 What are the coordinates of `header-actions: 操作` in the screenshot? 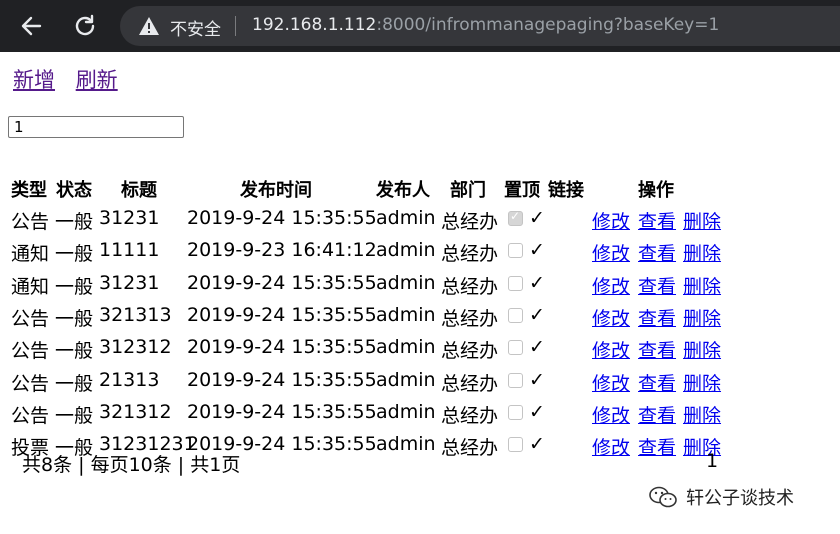 It's located at (656, 190).